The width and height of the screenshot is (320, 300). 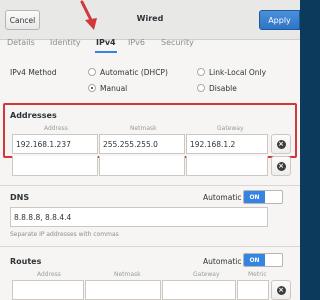 I want to click on column-header-gateway: Gateway, so click(x=206, y=274).